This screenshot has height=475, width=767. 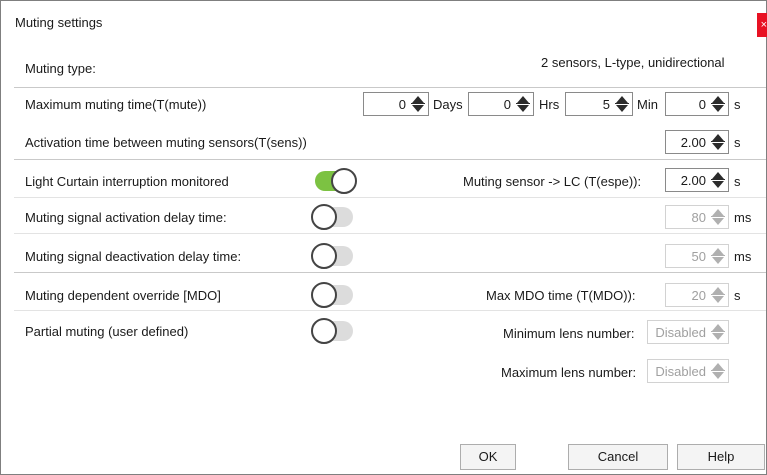 I want to click on hrs-unit: Hrs, so click(x=549, y=104).